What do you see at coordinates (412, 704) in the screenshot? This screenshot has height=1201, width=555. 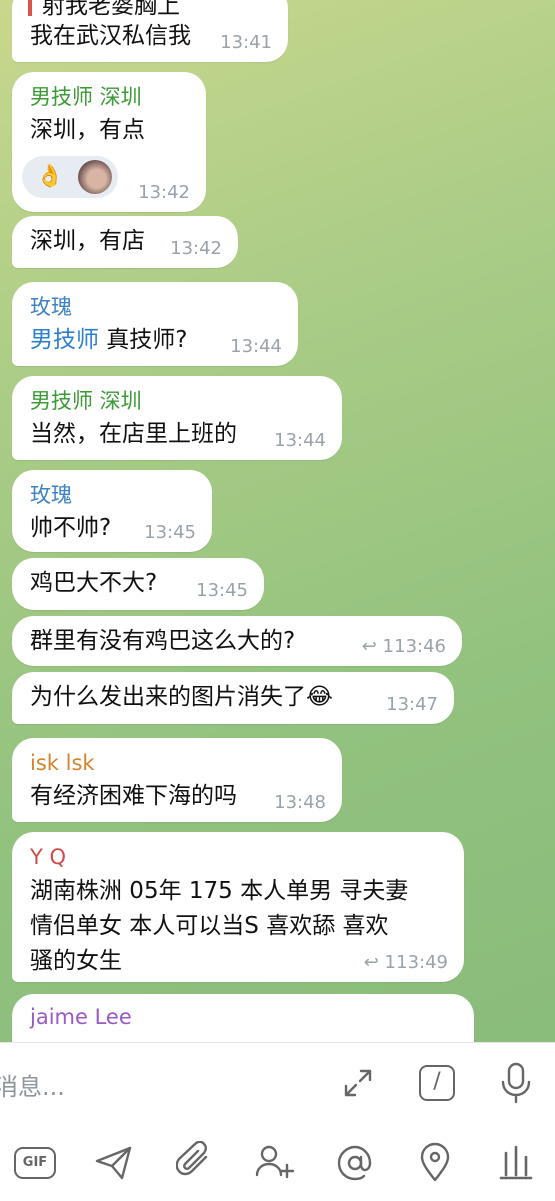 I see `message-time: 13:47` at bounding box center [412, 704].